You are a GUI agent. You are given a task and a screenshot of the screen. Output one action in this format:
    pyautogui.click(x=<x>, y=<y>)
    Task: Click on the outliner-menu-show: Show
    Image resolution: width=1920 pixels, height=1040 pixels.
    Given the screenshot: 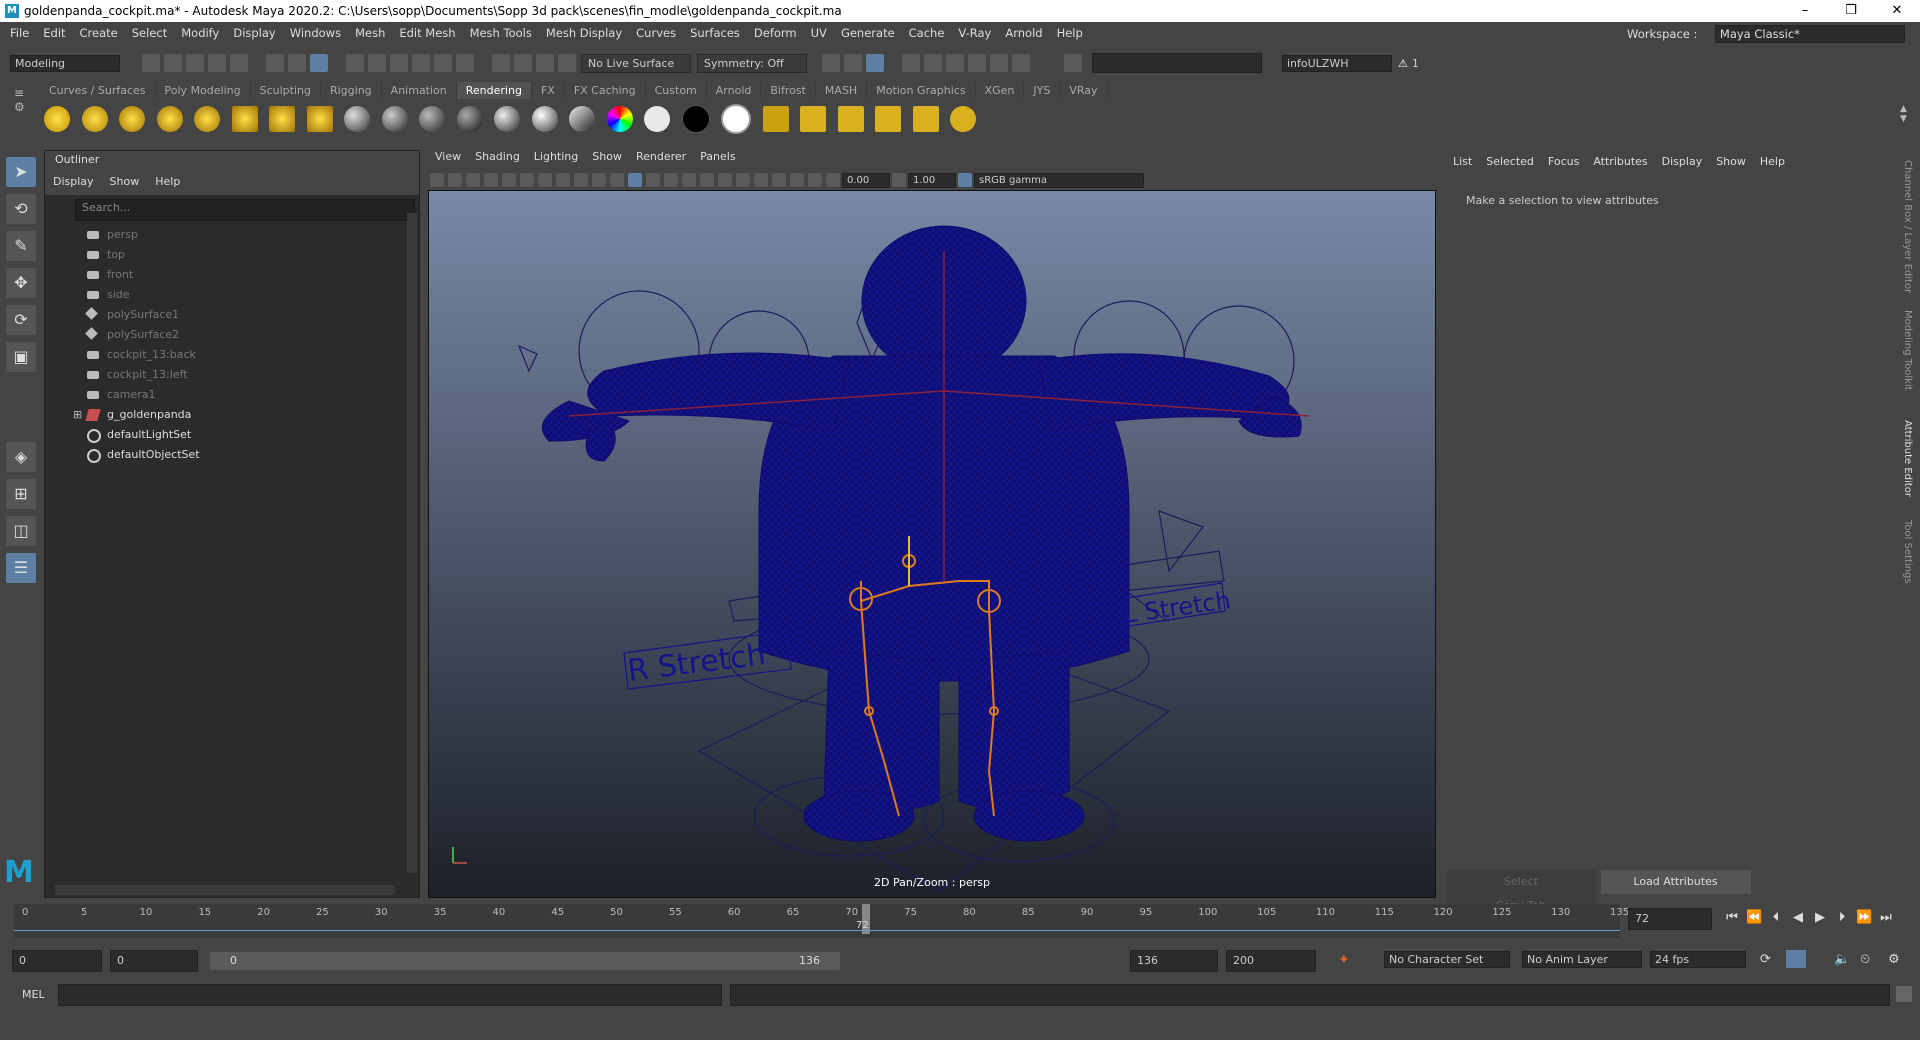 What is the action you would take?
    pyautogui.click(x=125, y=181)
    